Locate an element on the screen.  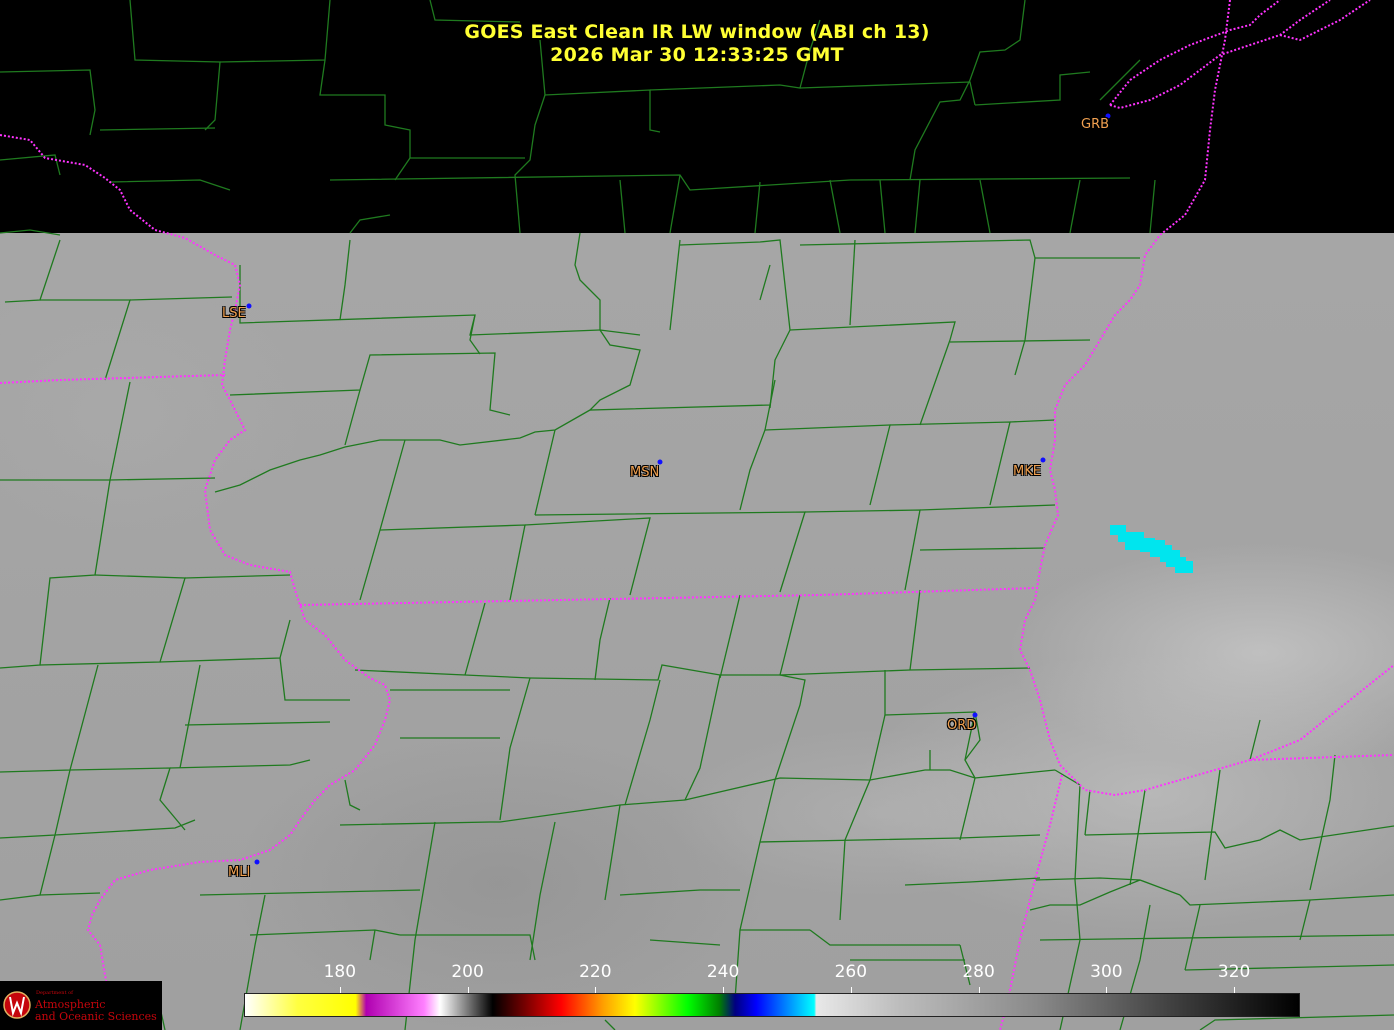
station-dot-msn is located at coordinates (660, 462).